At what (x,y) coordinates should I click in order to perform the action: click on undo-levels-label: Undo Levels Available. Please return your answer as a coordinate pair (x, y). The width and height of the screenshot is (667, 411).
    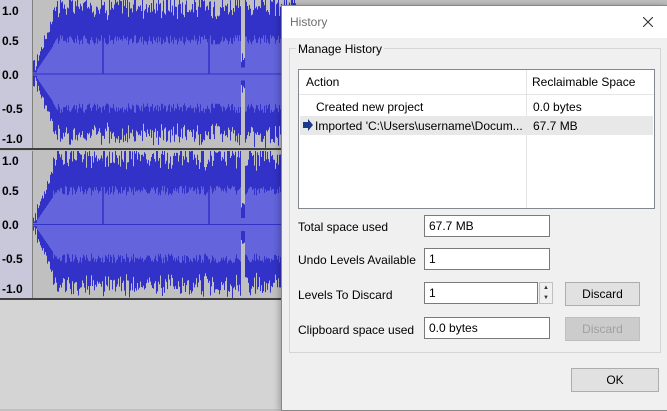
    Looking at the image, I should click on (357, 260).